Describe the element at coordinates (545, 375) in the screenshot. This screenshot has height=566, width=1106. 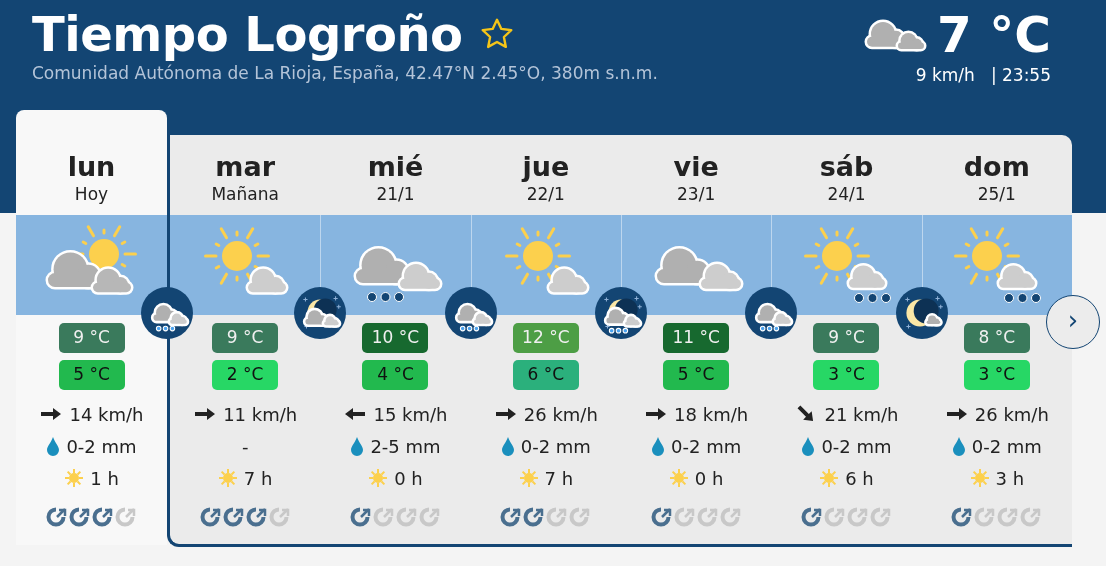
I see `min-temperature: 6 °C` at that location.